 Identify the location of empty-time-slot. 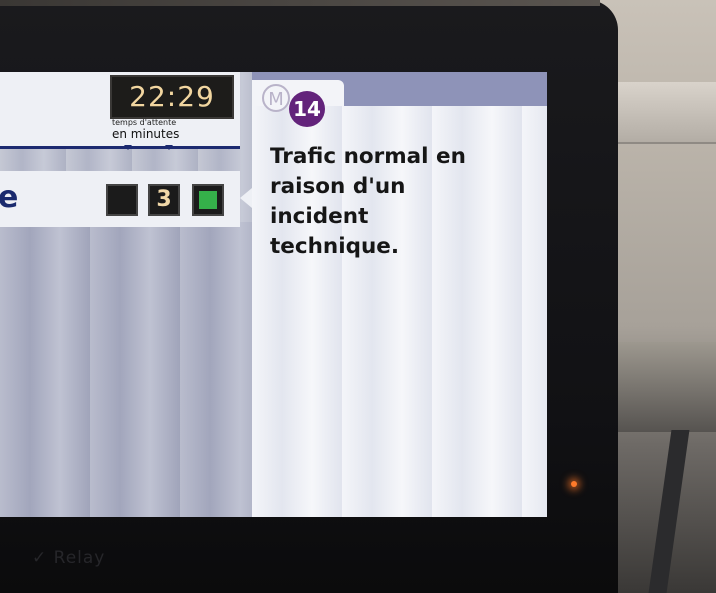
(122, 200).